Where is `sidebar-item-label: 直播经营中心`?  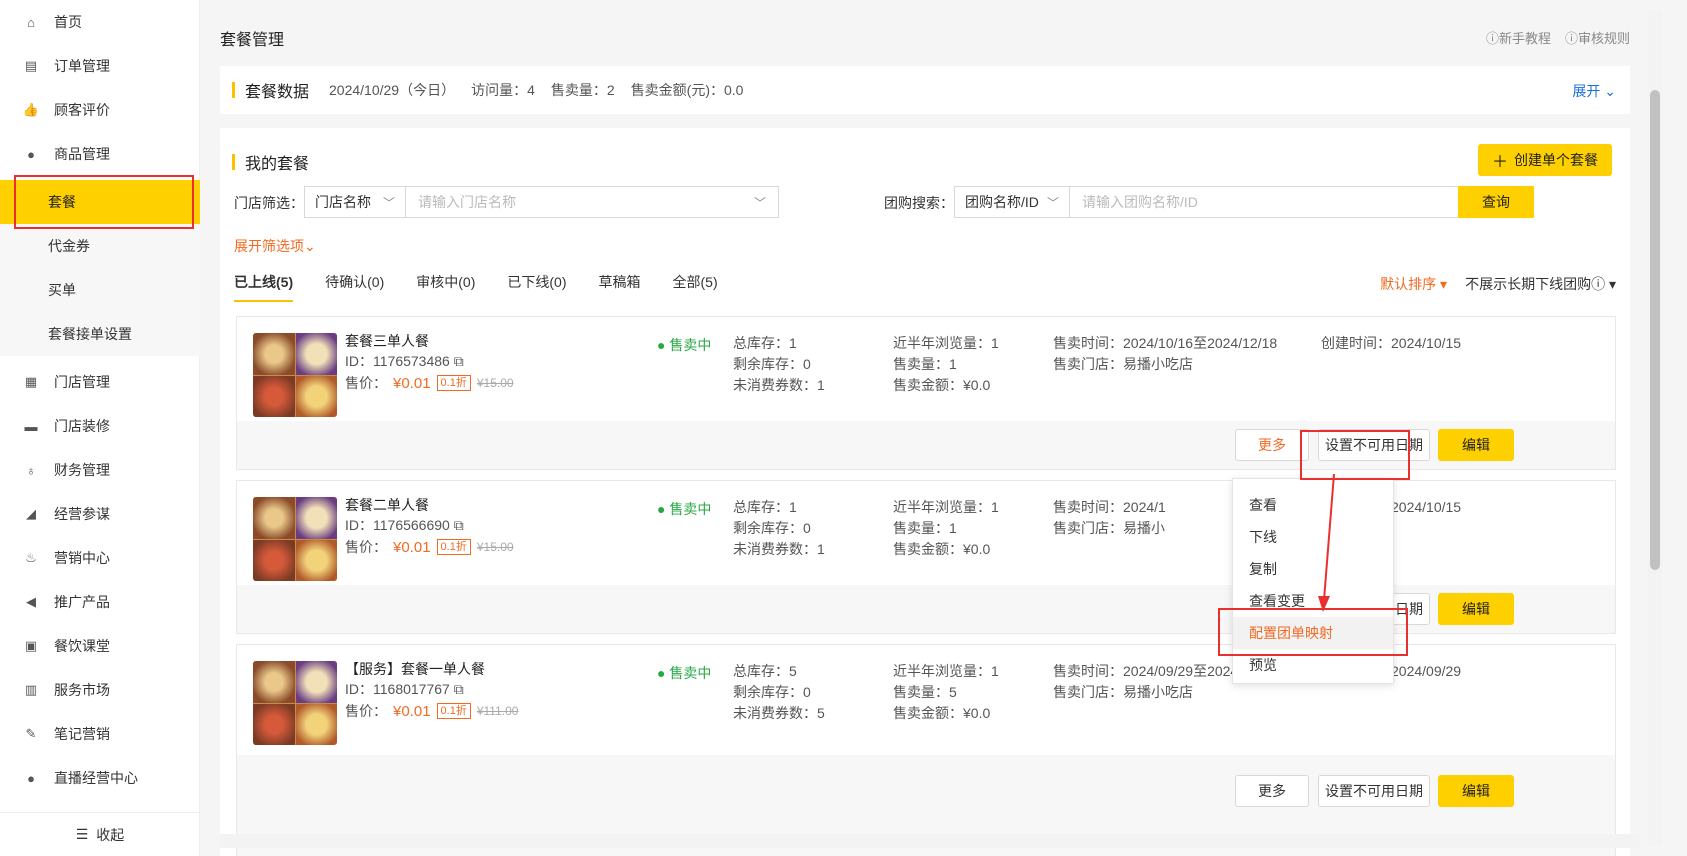
sidebar-item-label: 直播经营中心 is located at coordinates (96, 778).